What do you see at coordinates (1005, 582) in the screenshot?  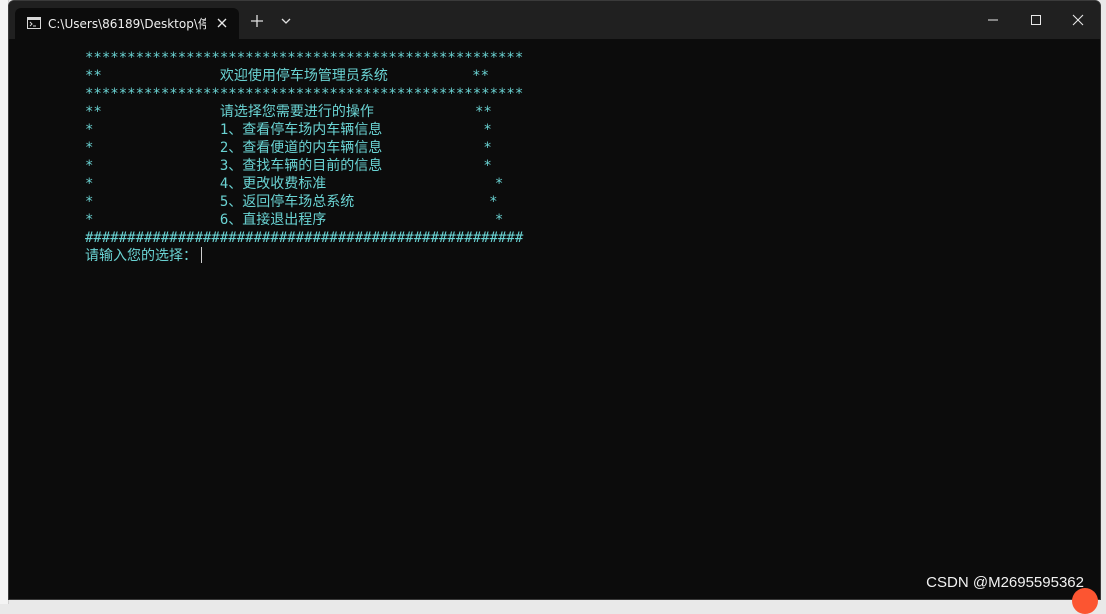 I see `watermark: CSDN @M2695595362` at bounding box center [1005, 582].